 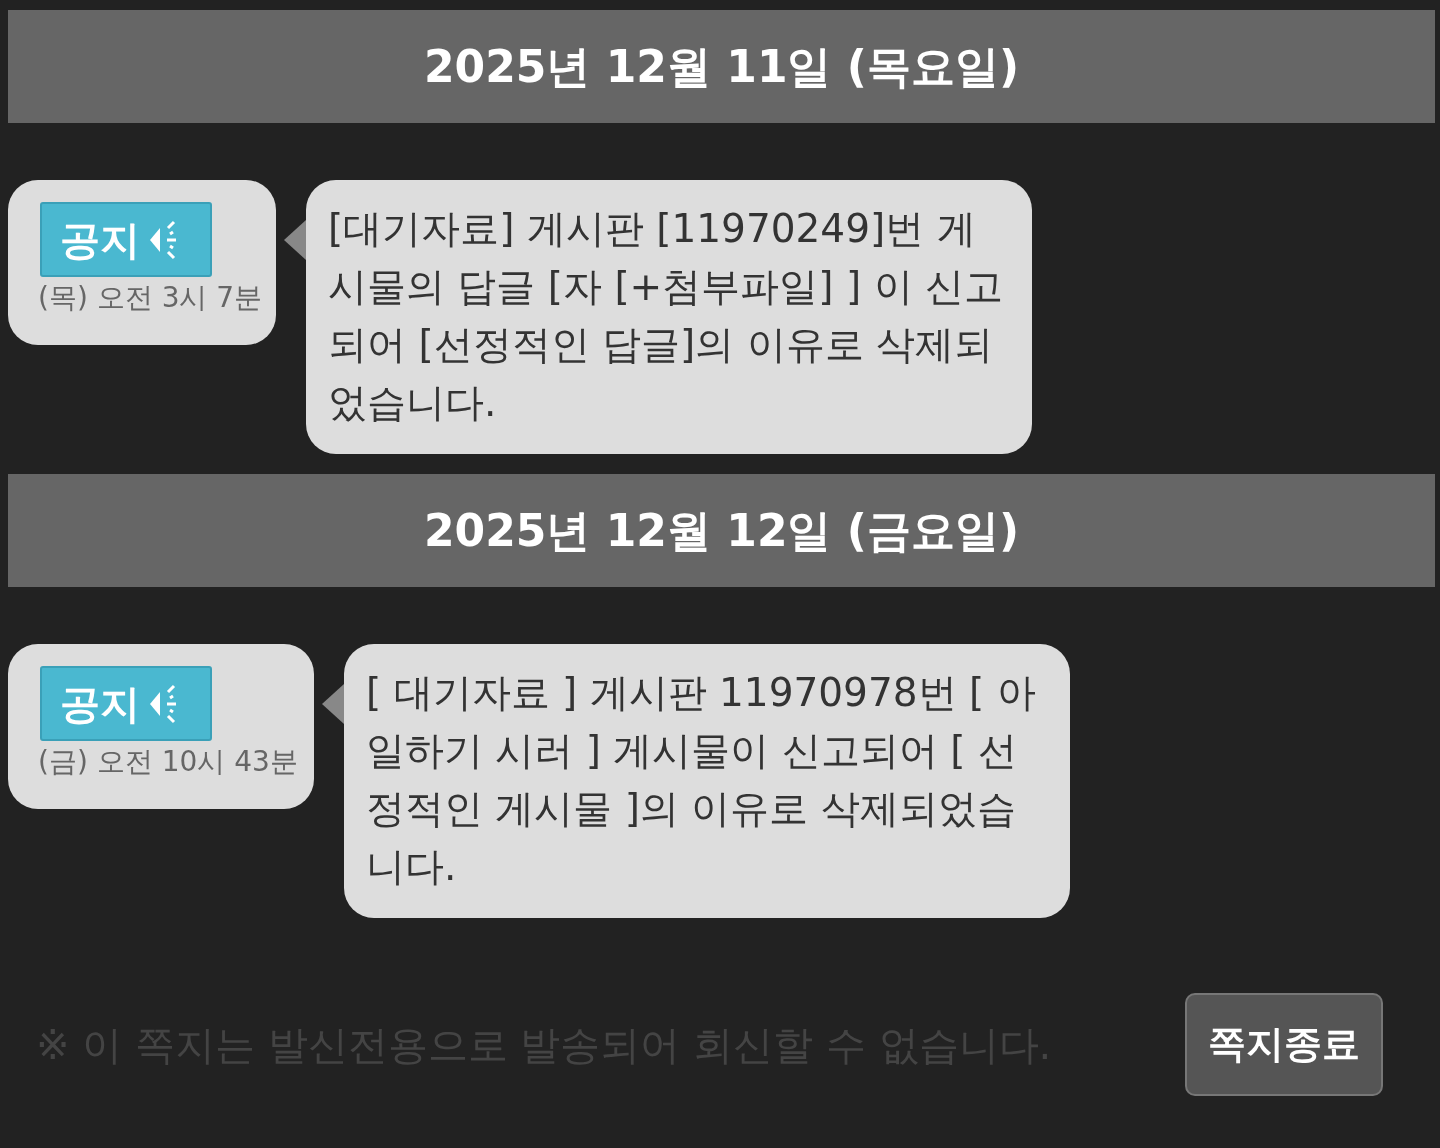 What do you see at coordinates (701, 780) in the screenshot?
I see `message-text: [ 대기자료 ] 게시판 11970978번 [ 아 일하기 시러 ] 게시물이 신고되어 [ 선정적인 게시물 ]의 이유로 삭제되었습니다.` at bounding box center [701, 780].